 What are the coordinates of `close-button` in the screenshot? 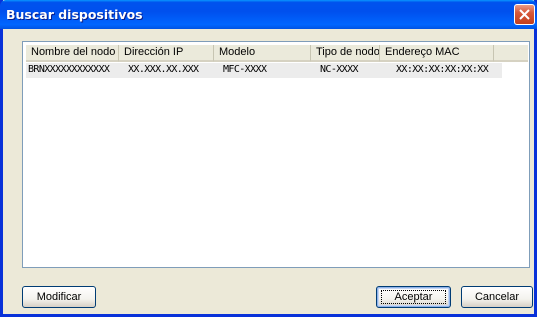 It's located at (524, 14).